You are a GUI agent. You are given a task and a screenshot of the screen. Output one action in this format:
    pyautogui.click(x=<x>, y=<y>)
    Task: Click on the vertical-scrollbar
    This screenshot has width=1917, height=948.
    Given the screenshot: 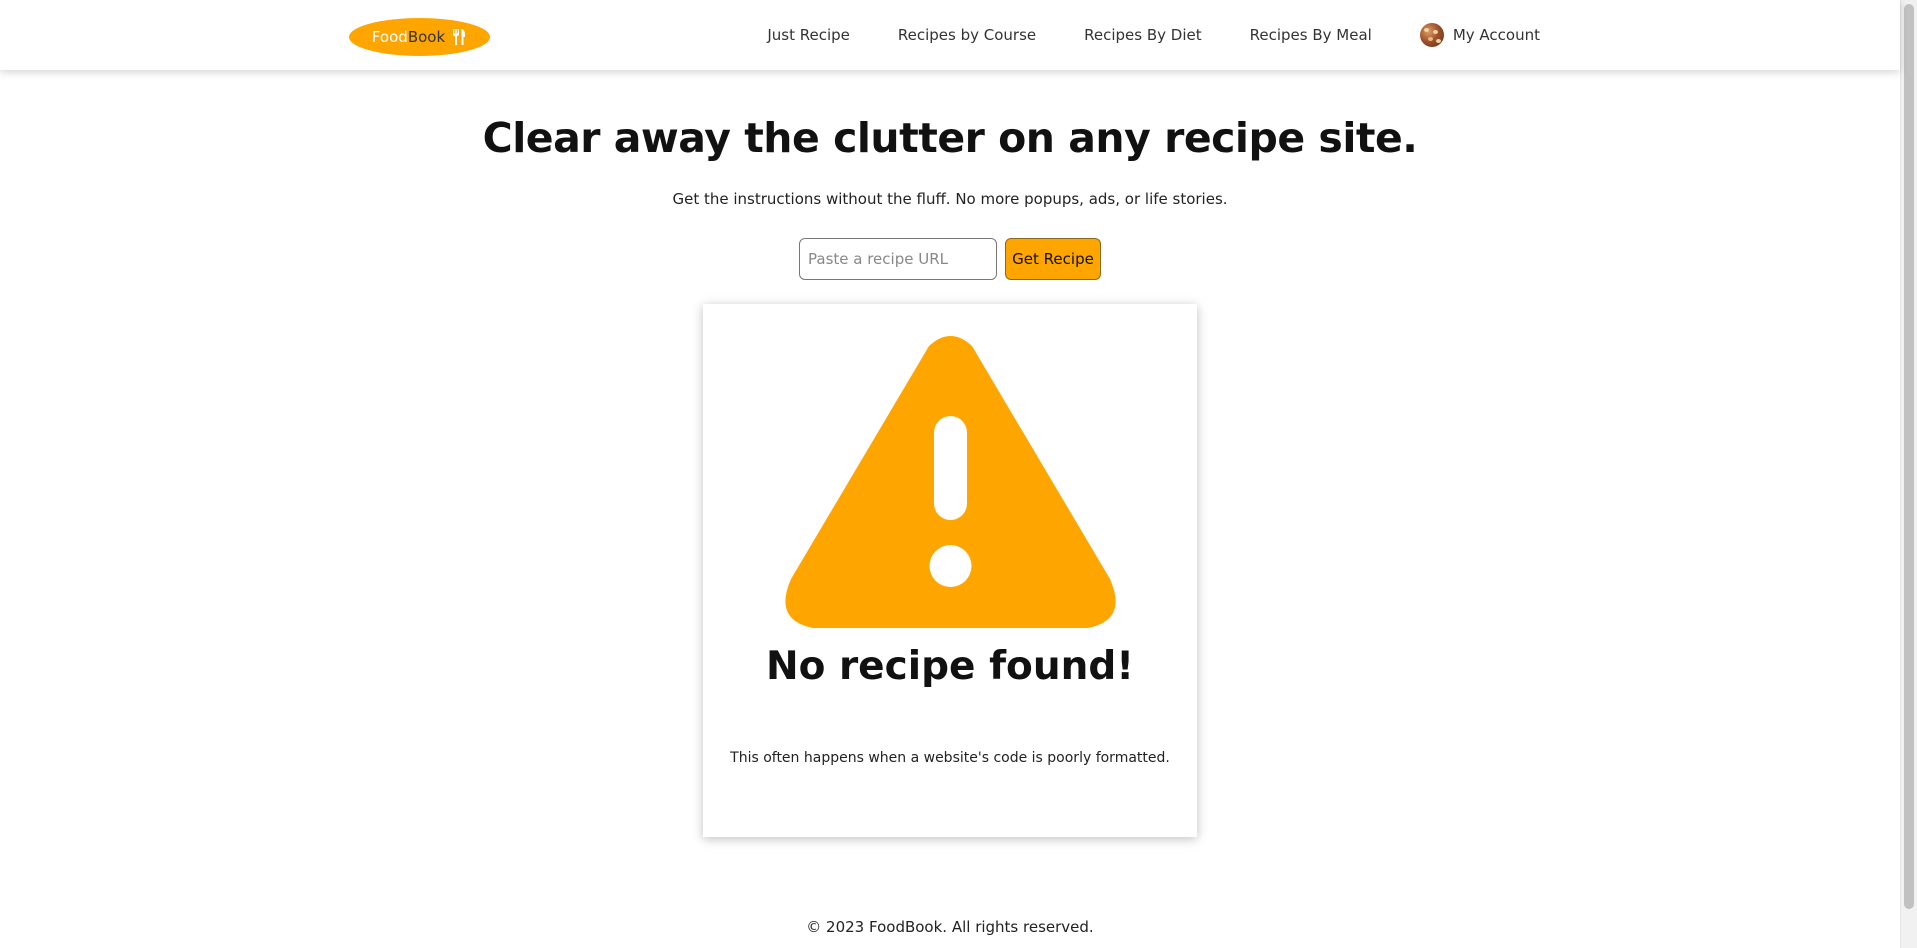 What is the action you would take?
    pyautogui.click(x=1908, y=474)
    